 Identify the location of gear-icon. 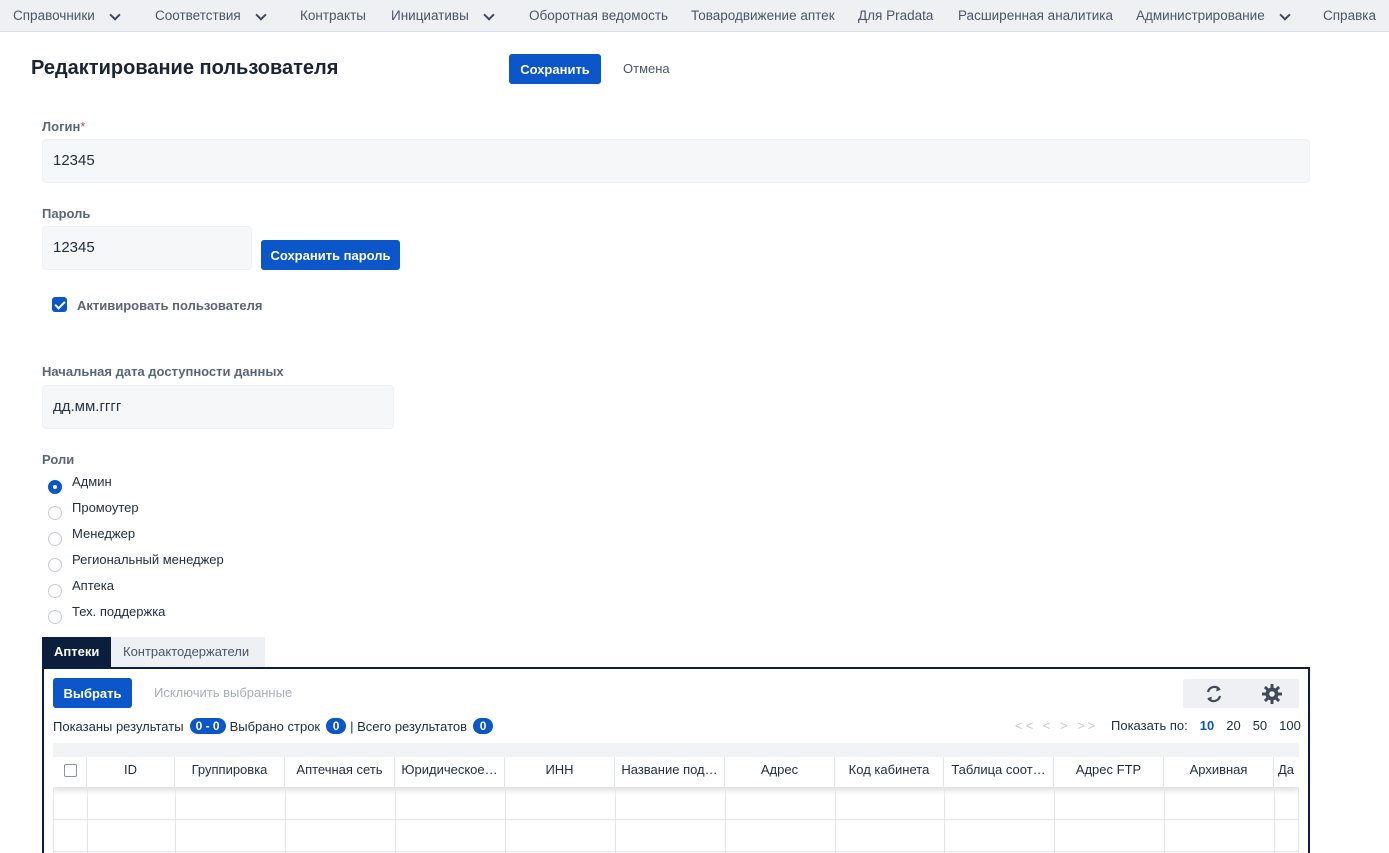
(1272, 694).